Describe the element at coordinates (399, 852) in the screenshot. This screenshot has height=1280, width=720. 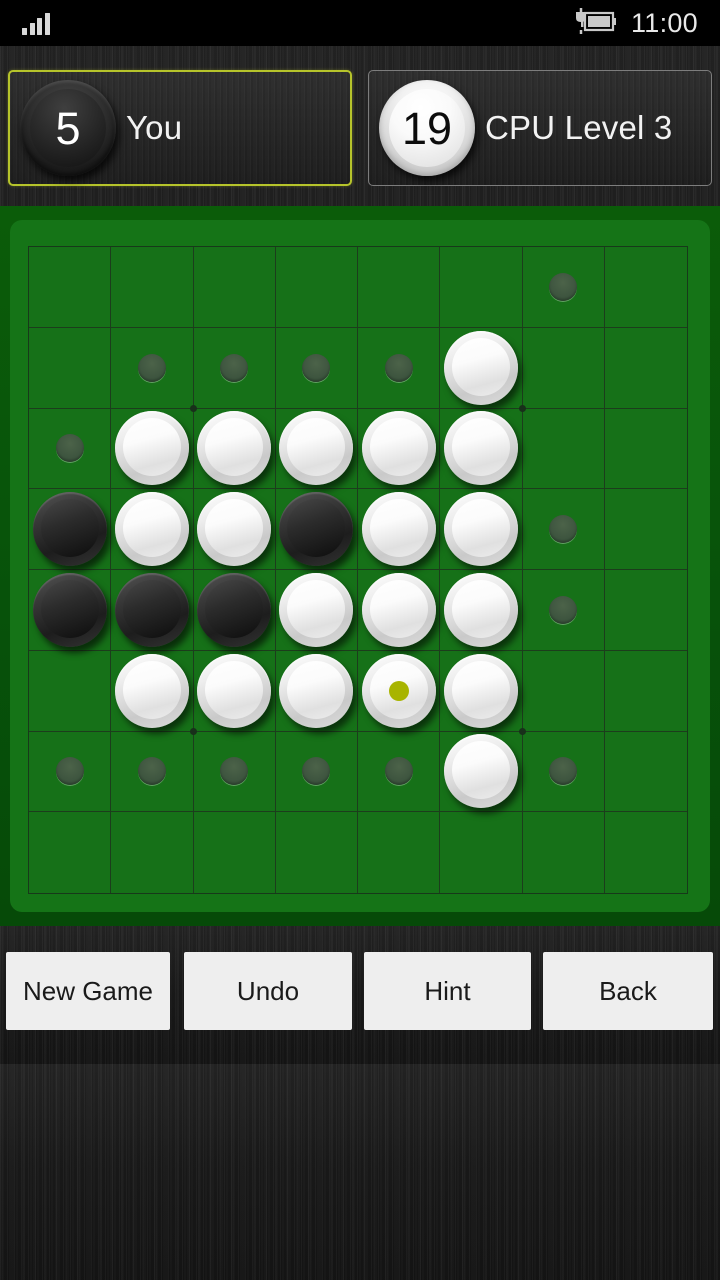
I see `board-cell-r7c4` at that location.